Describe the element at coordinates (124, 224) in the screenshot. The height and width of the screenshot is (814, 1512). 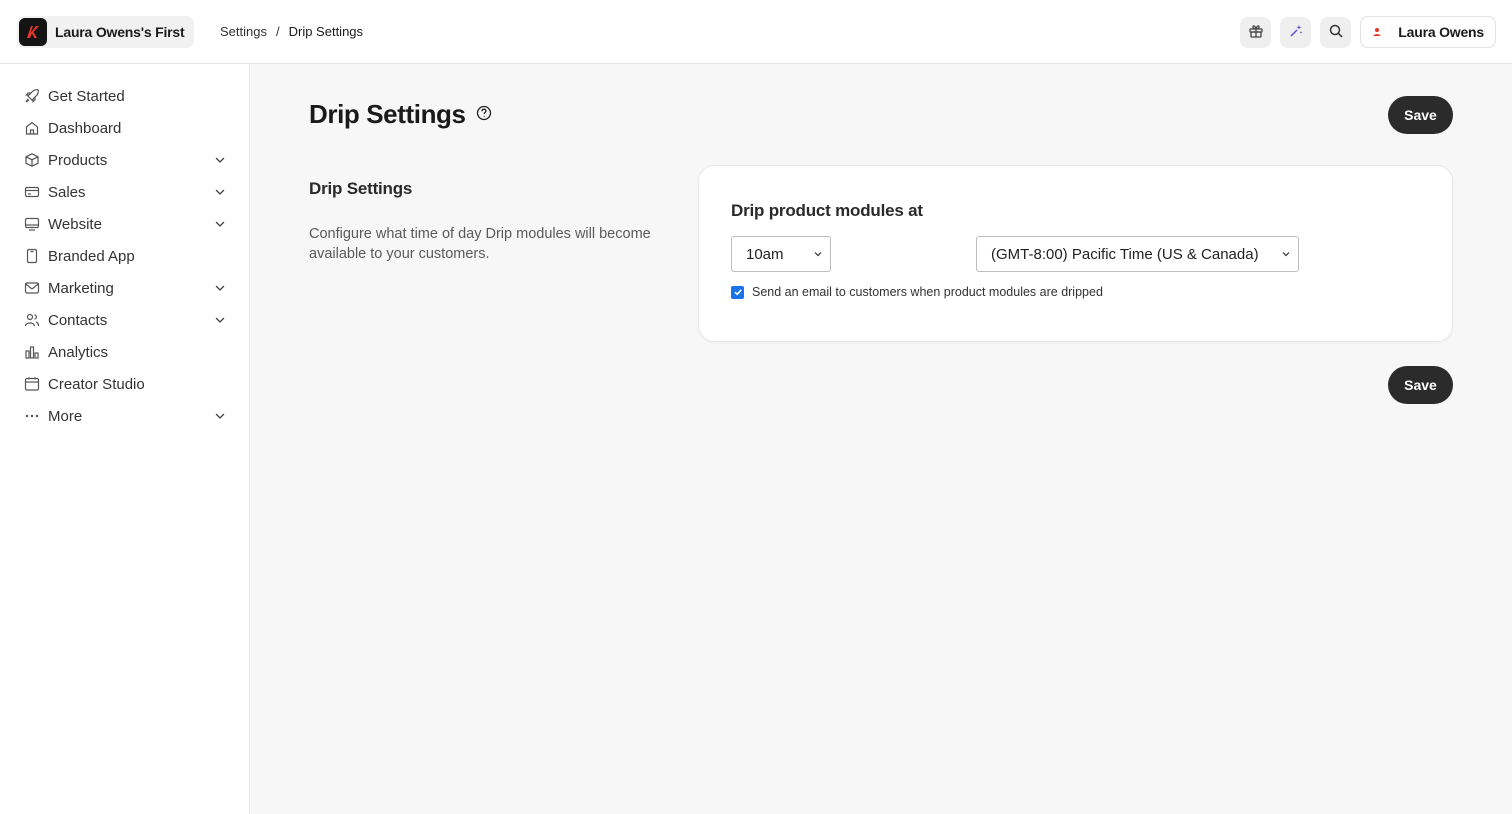
I see `sidebar-item-website: Website` at that location.